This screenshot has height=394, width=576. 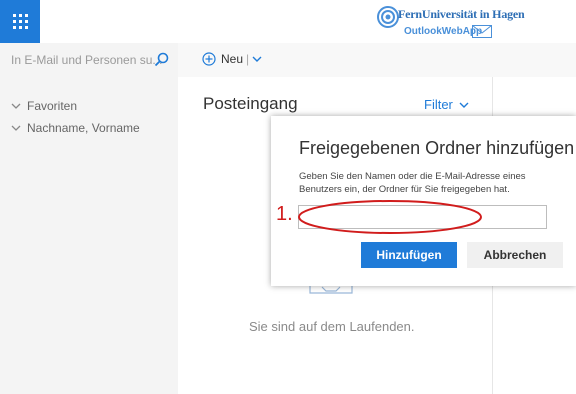 I want to click on sidebar-item-favorites: Favoriten, so click(x=44, y=106).